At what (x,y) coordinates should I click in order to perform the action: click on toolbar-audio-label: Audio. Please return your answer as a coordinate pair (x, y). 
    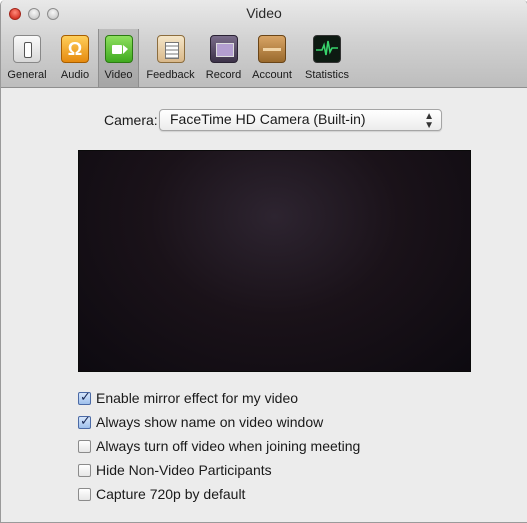
    Looking at the image, I should click on (75, 75).